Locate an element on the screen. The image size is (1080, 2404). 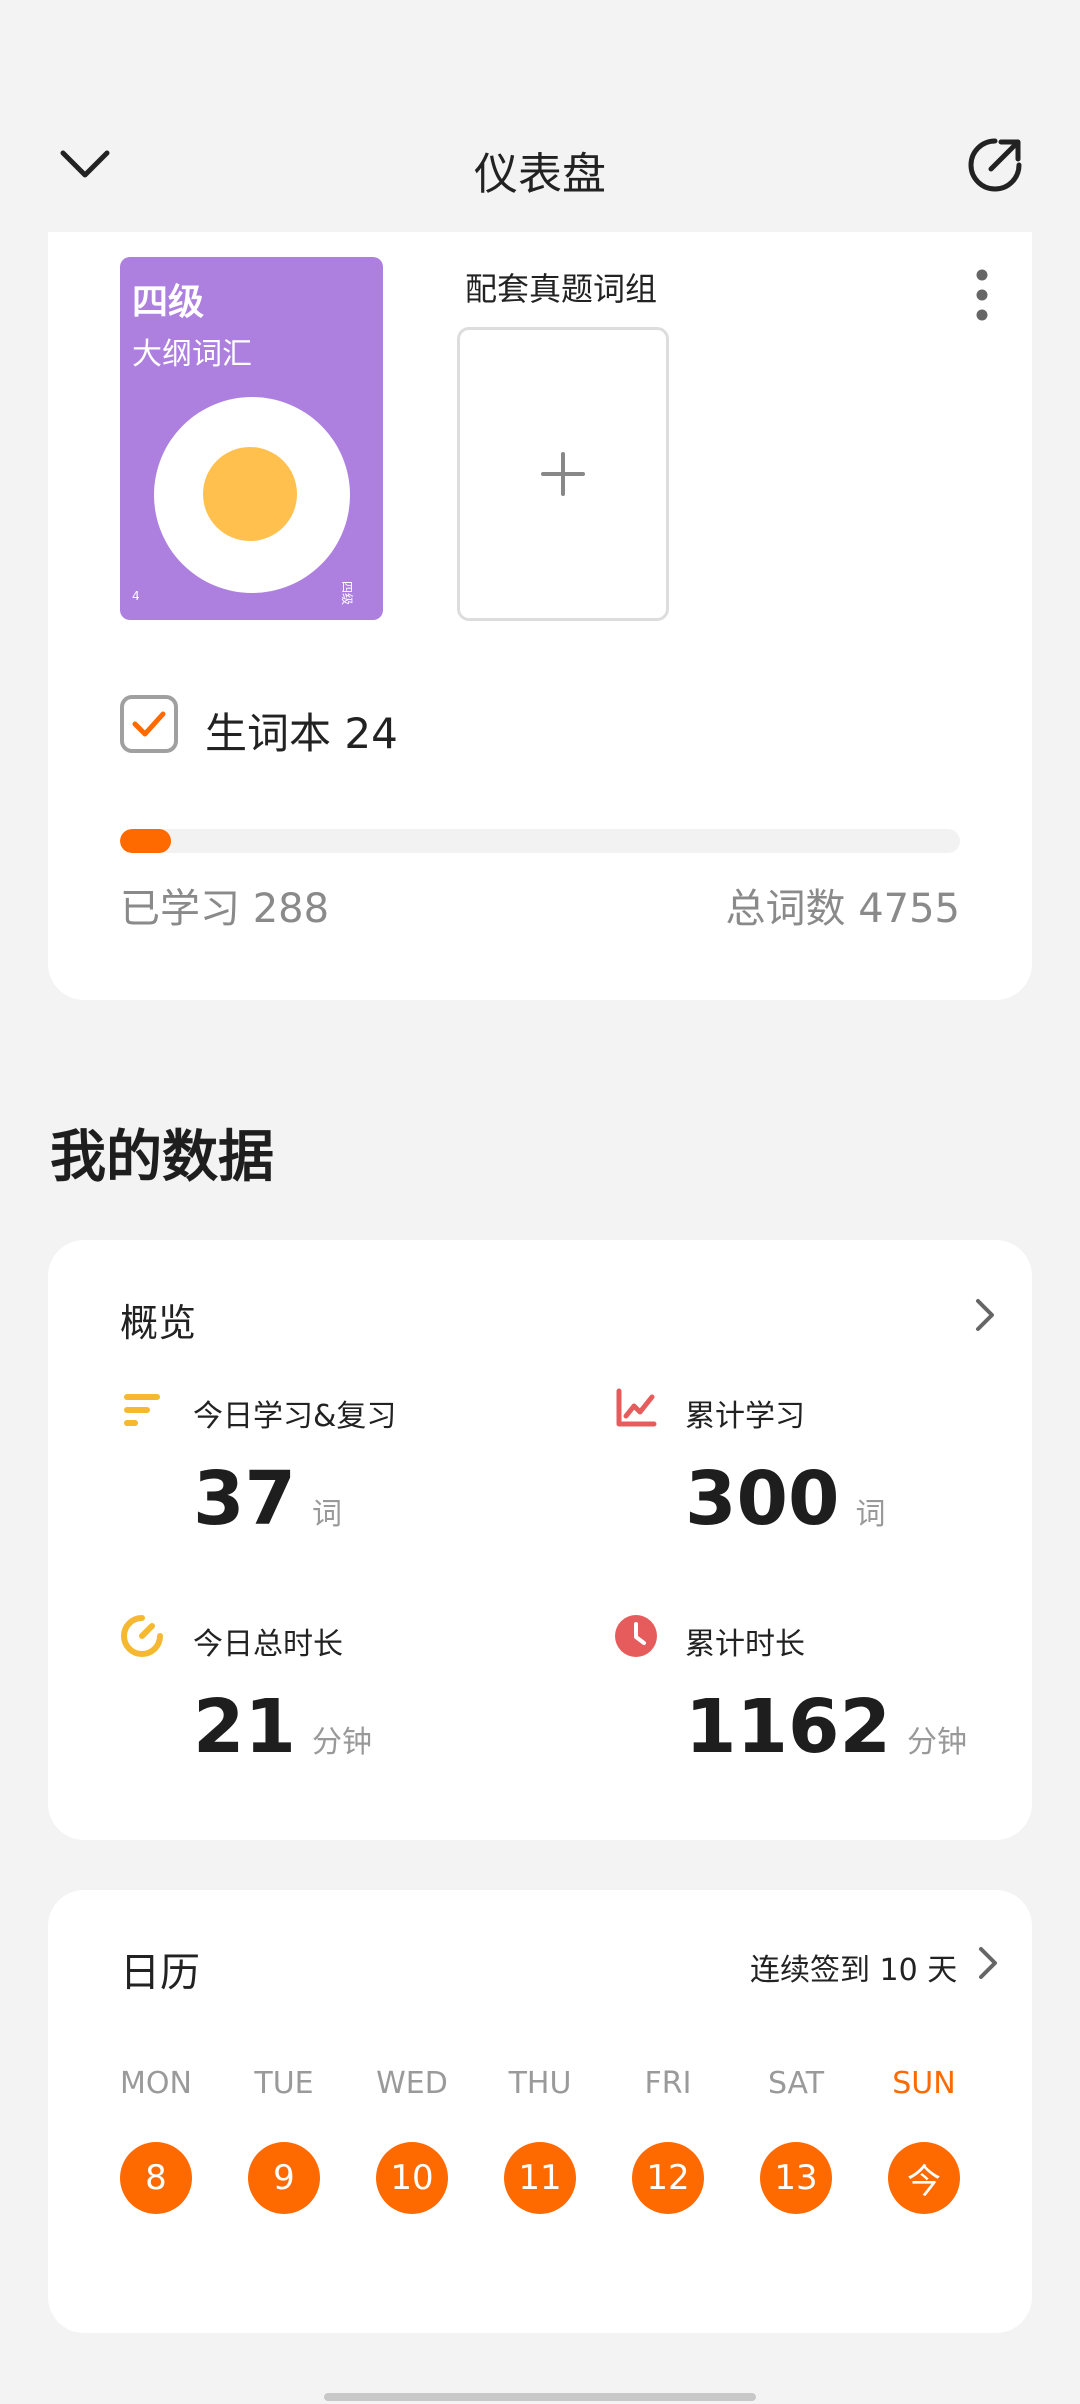
weekday-sun: SUN is located at coordinates (924, 2083).